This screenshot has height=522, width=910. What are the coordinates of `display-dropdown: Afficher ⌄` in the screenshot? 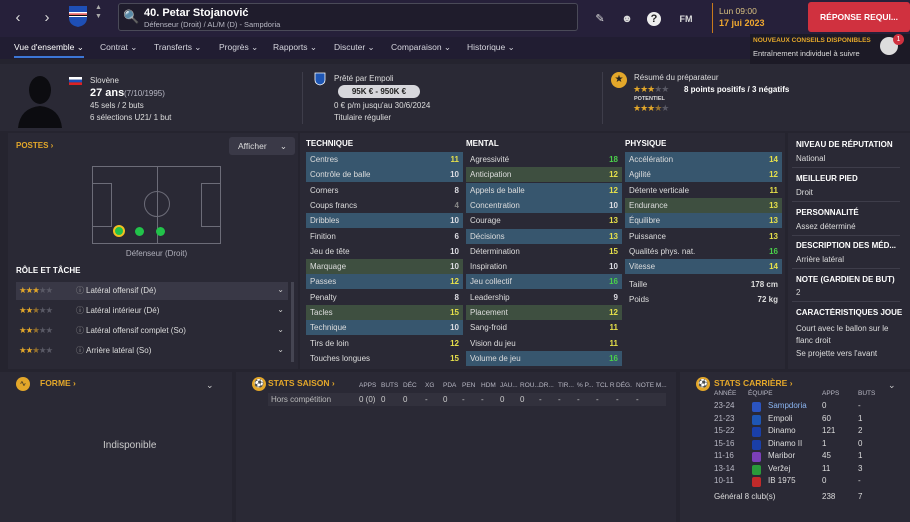 It's located at (262, 146).